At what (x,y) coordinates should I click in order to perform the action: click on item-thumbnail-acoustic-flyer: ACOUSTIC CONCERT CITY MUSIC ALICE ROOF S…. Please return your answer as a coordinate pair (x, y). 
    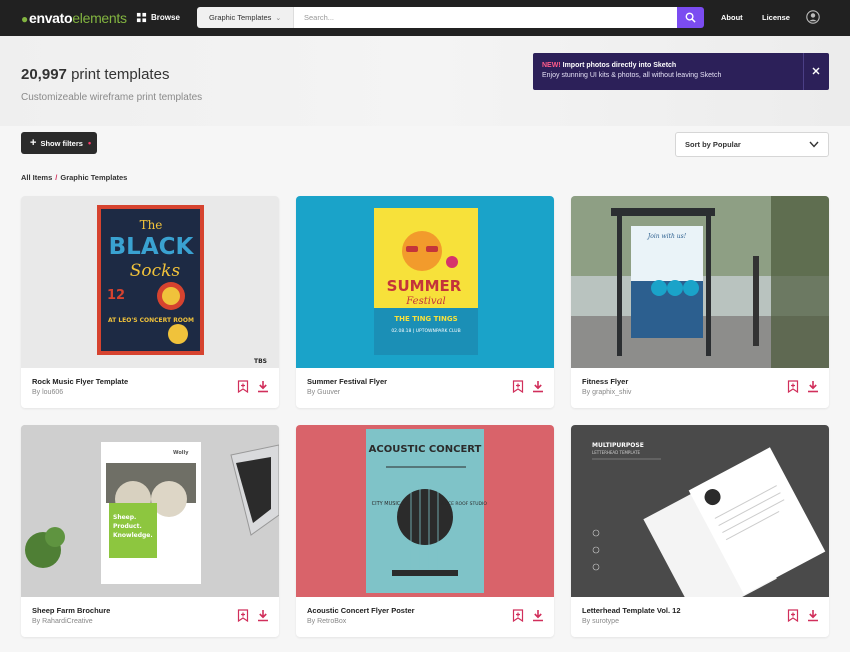
    Looking at the image, I should click on (425, 511).